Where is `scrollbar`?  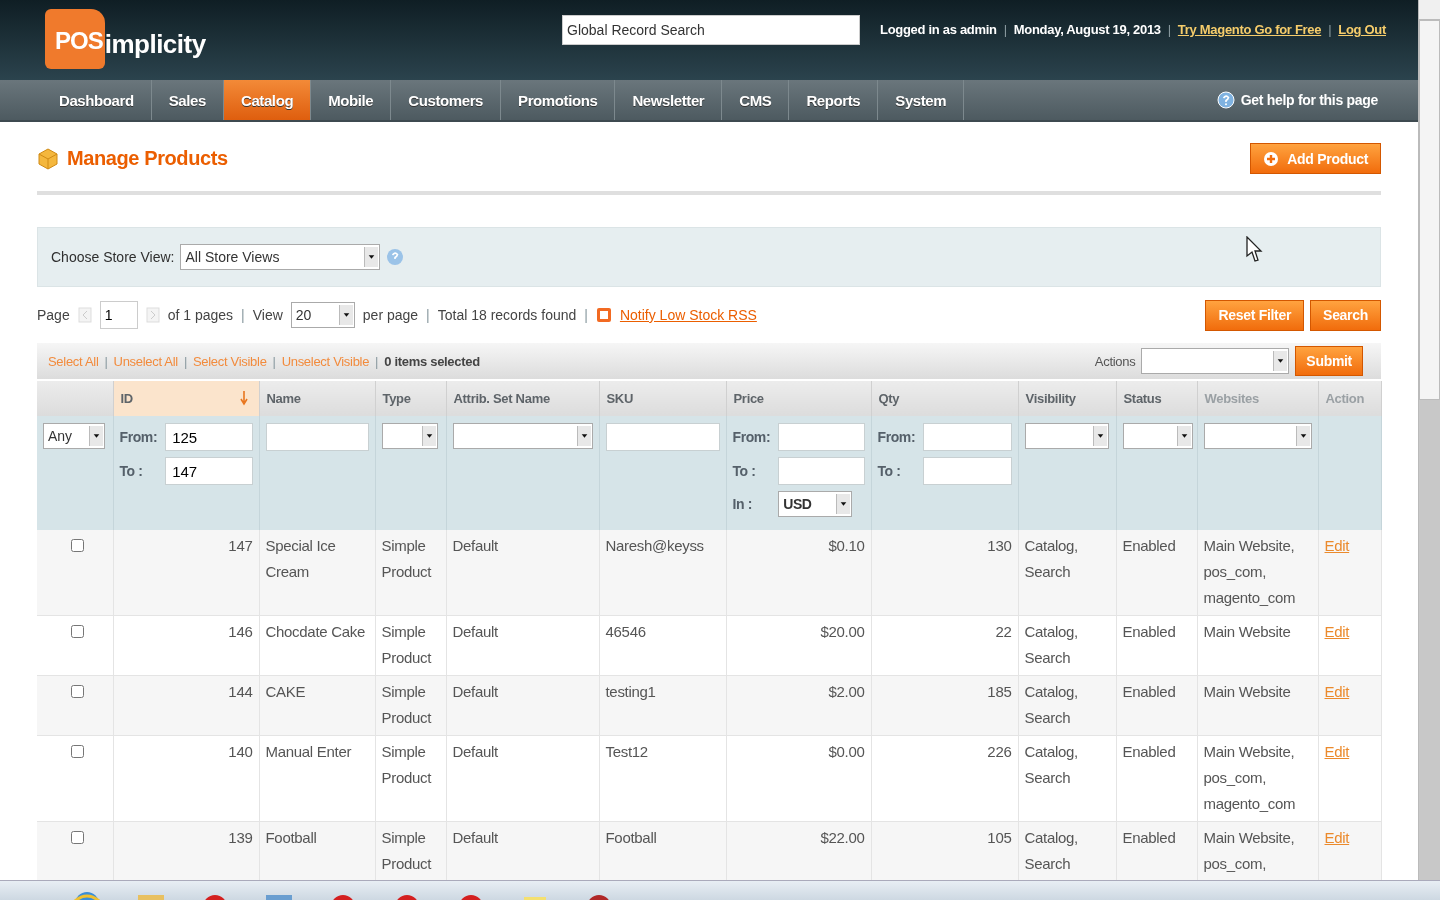
scrollbar is located at coordinates (1429, 440).